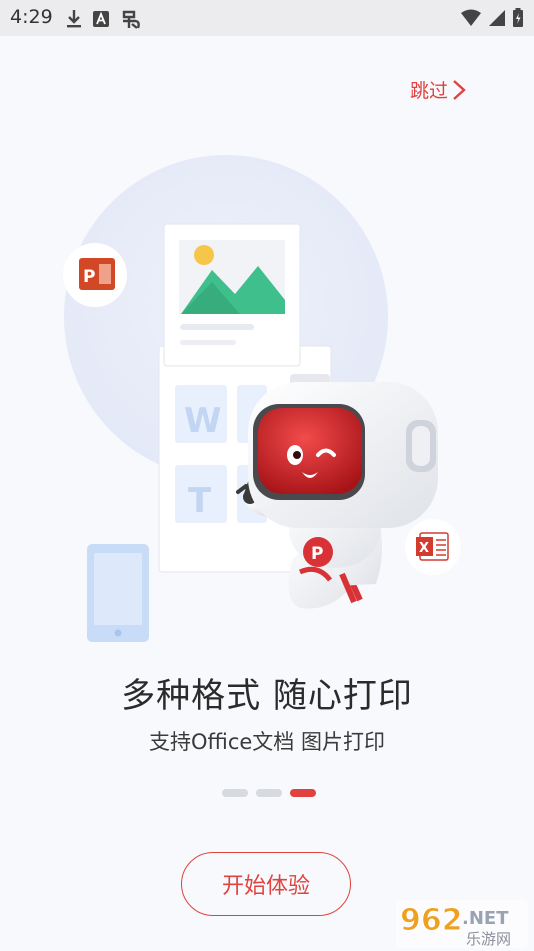 This screenshot has height=951, width=534. I want to click on pagination-dot-active, so click(303, 793).